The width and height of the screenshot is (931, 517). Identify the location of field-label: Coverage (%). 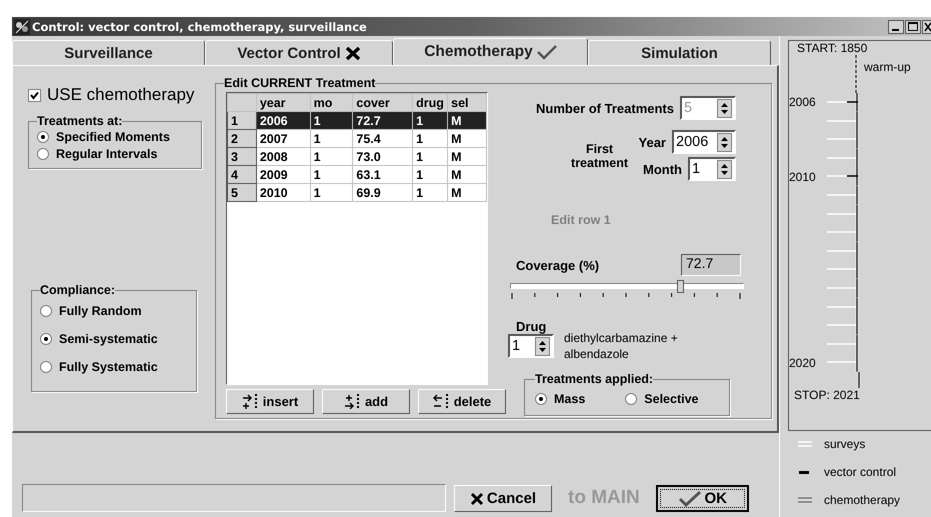
(558, 265).